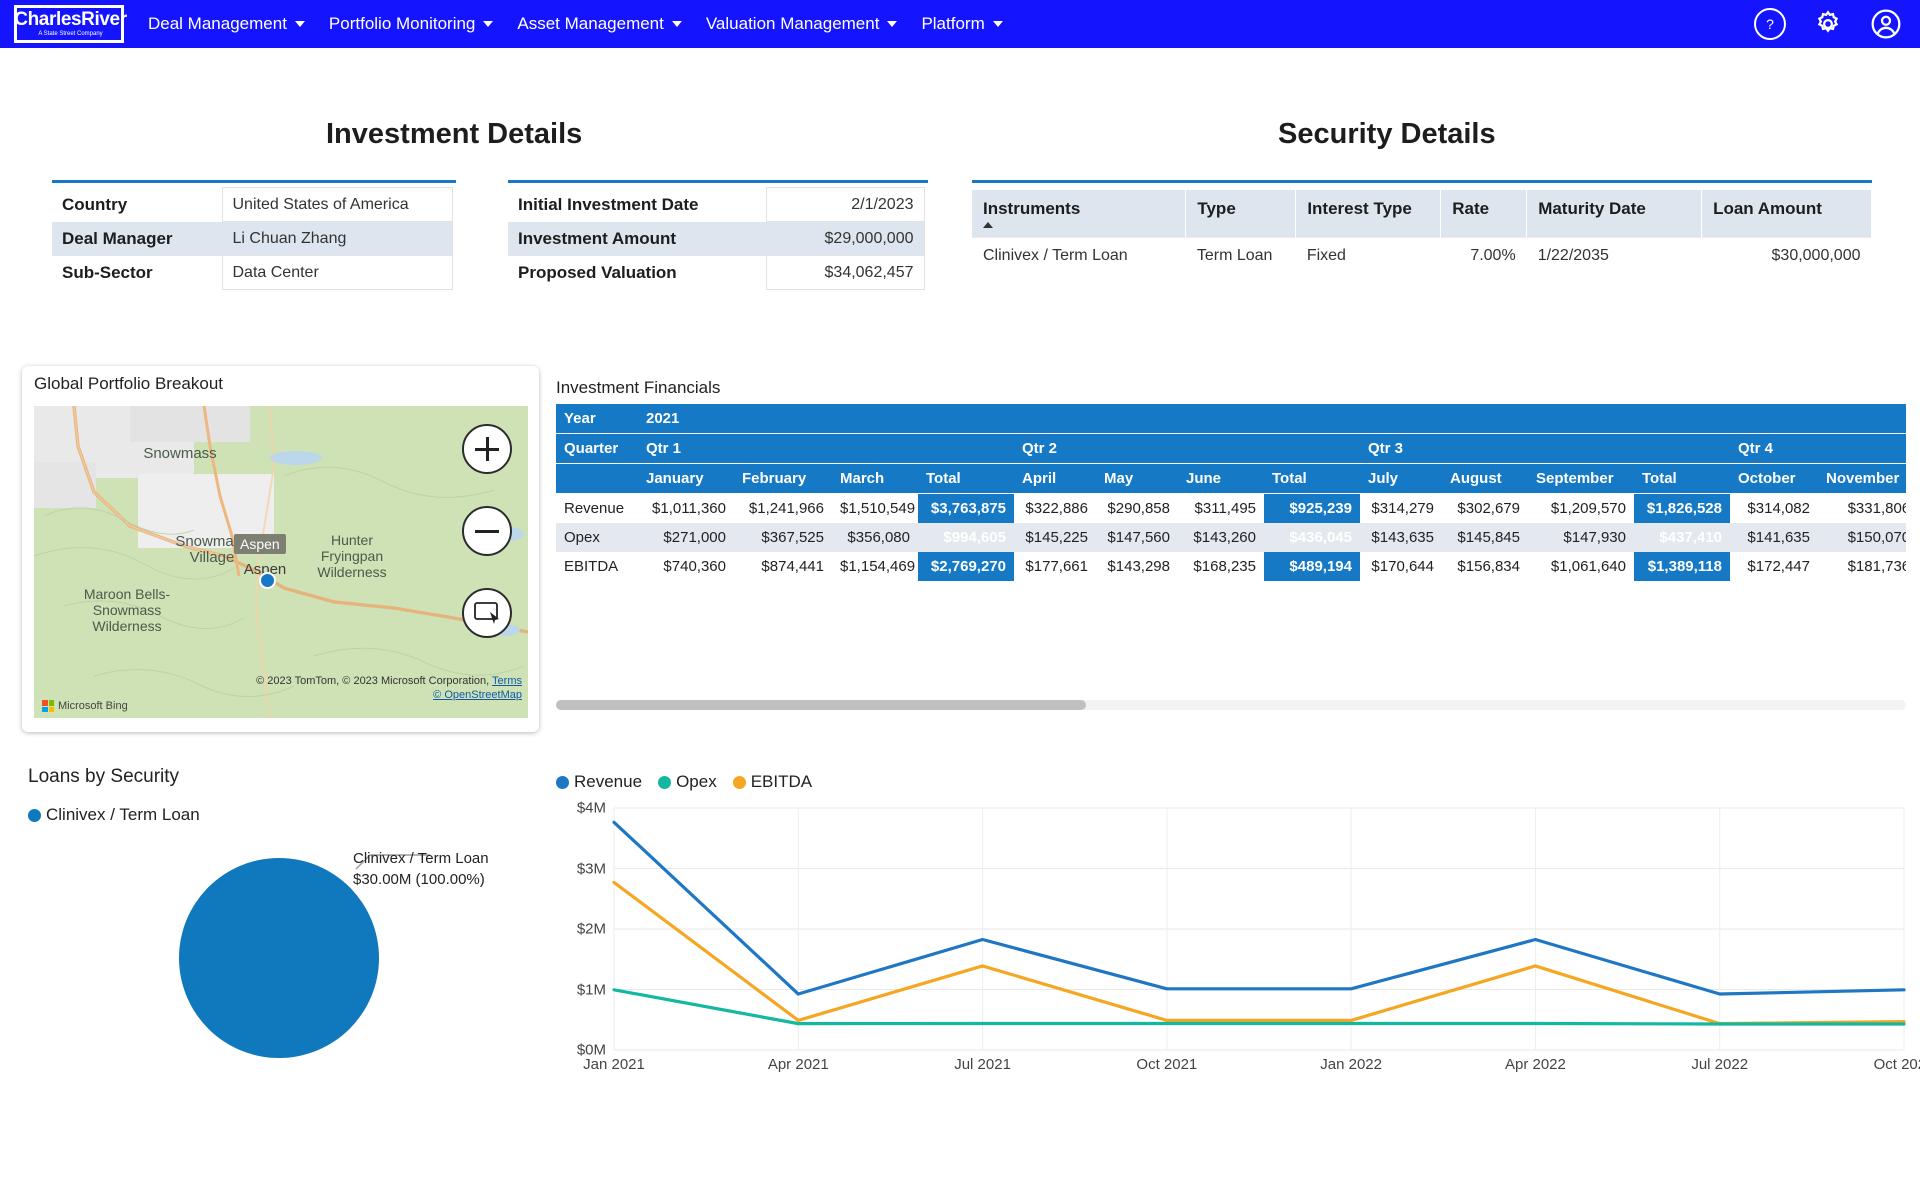  What do you see at coordinates (1401, 478) in the screenshot?
I see `month-header-july: July` at bounding box center [1401, 478].